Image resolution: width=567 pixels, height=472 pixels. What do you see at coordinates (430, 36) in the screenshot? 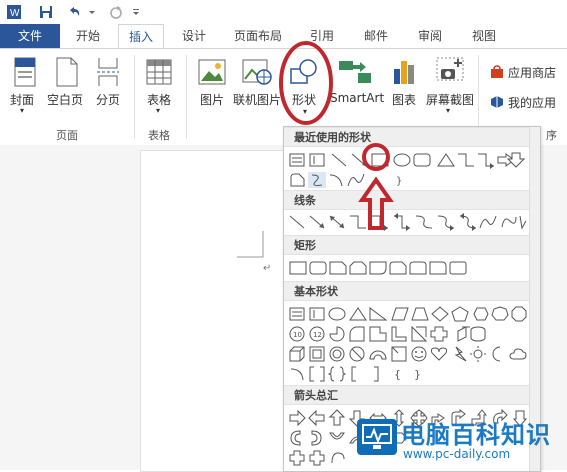
I see `tab-review: 审阅` at bounding box center [430, 36].